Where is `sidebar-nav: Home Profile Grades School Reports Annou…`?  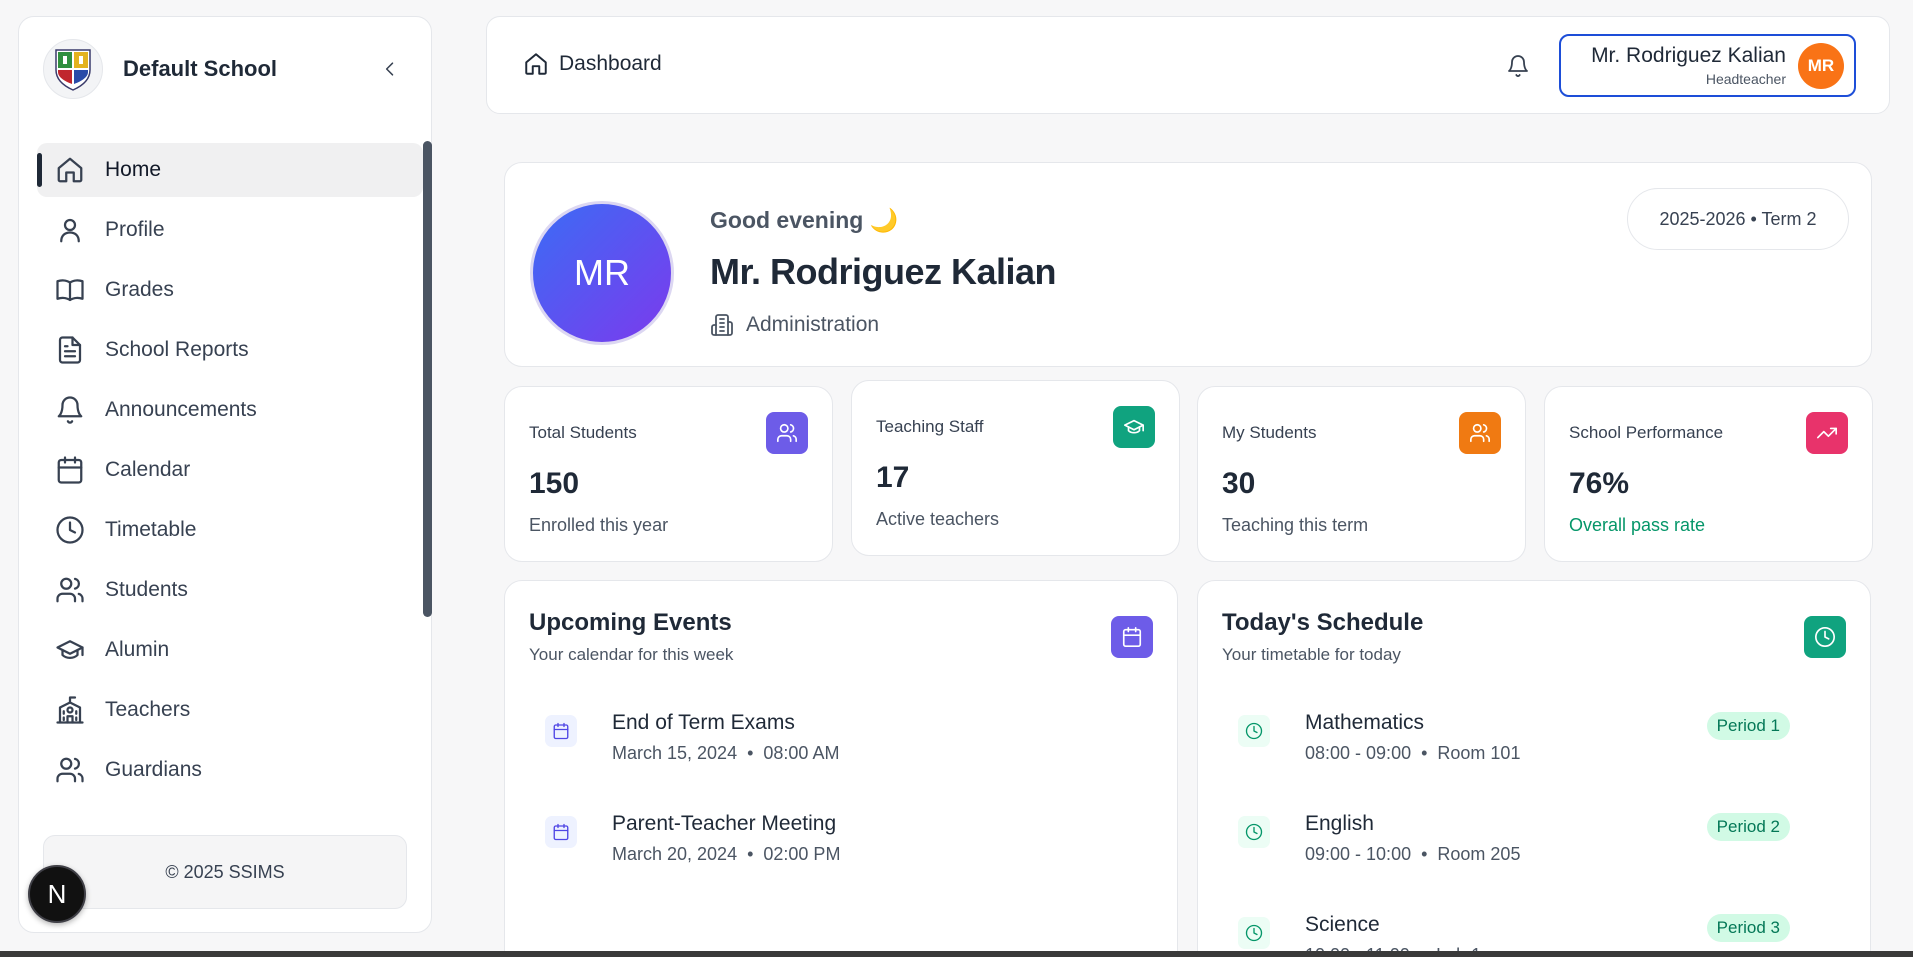
sidebar-nav: Home Profile Grades School Reports Annou… is located at coordinates (230, 473).